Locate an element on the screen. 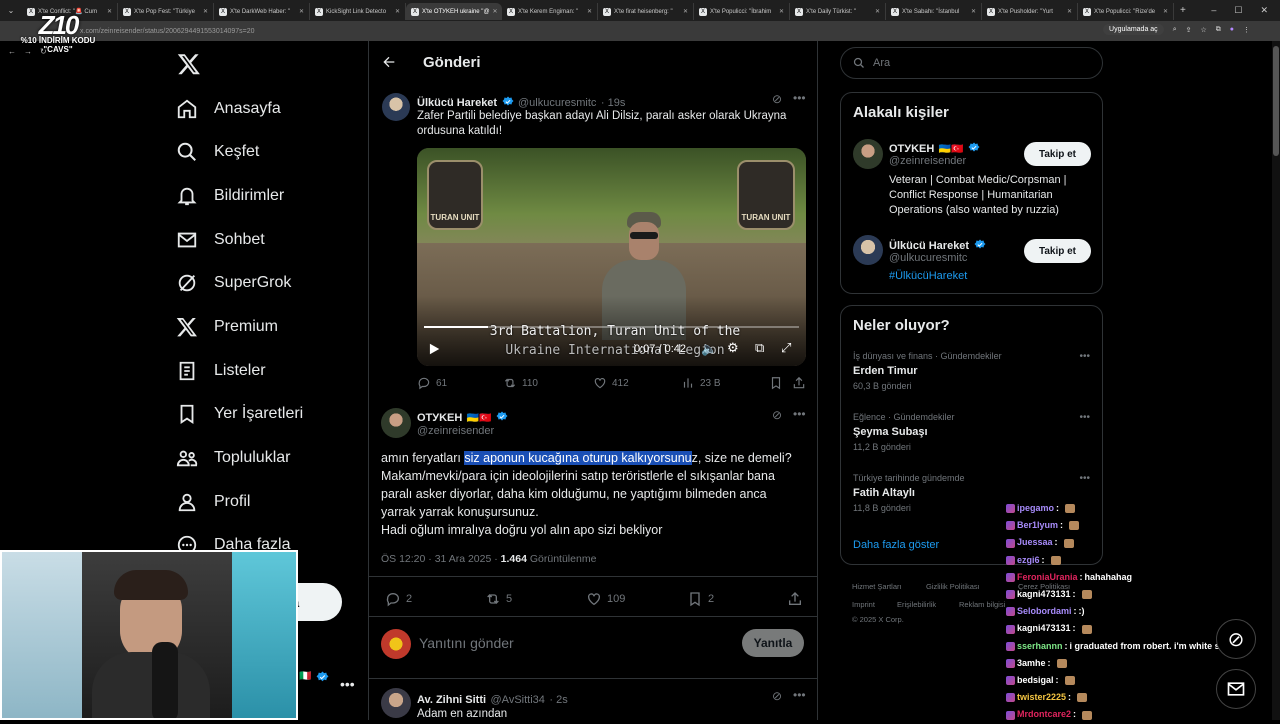 The image size is (1280, 724). like-action: 109 is located at coordinates (605, 599).